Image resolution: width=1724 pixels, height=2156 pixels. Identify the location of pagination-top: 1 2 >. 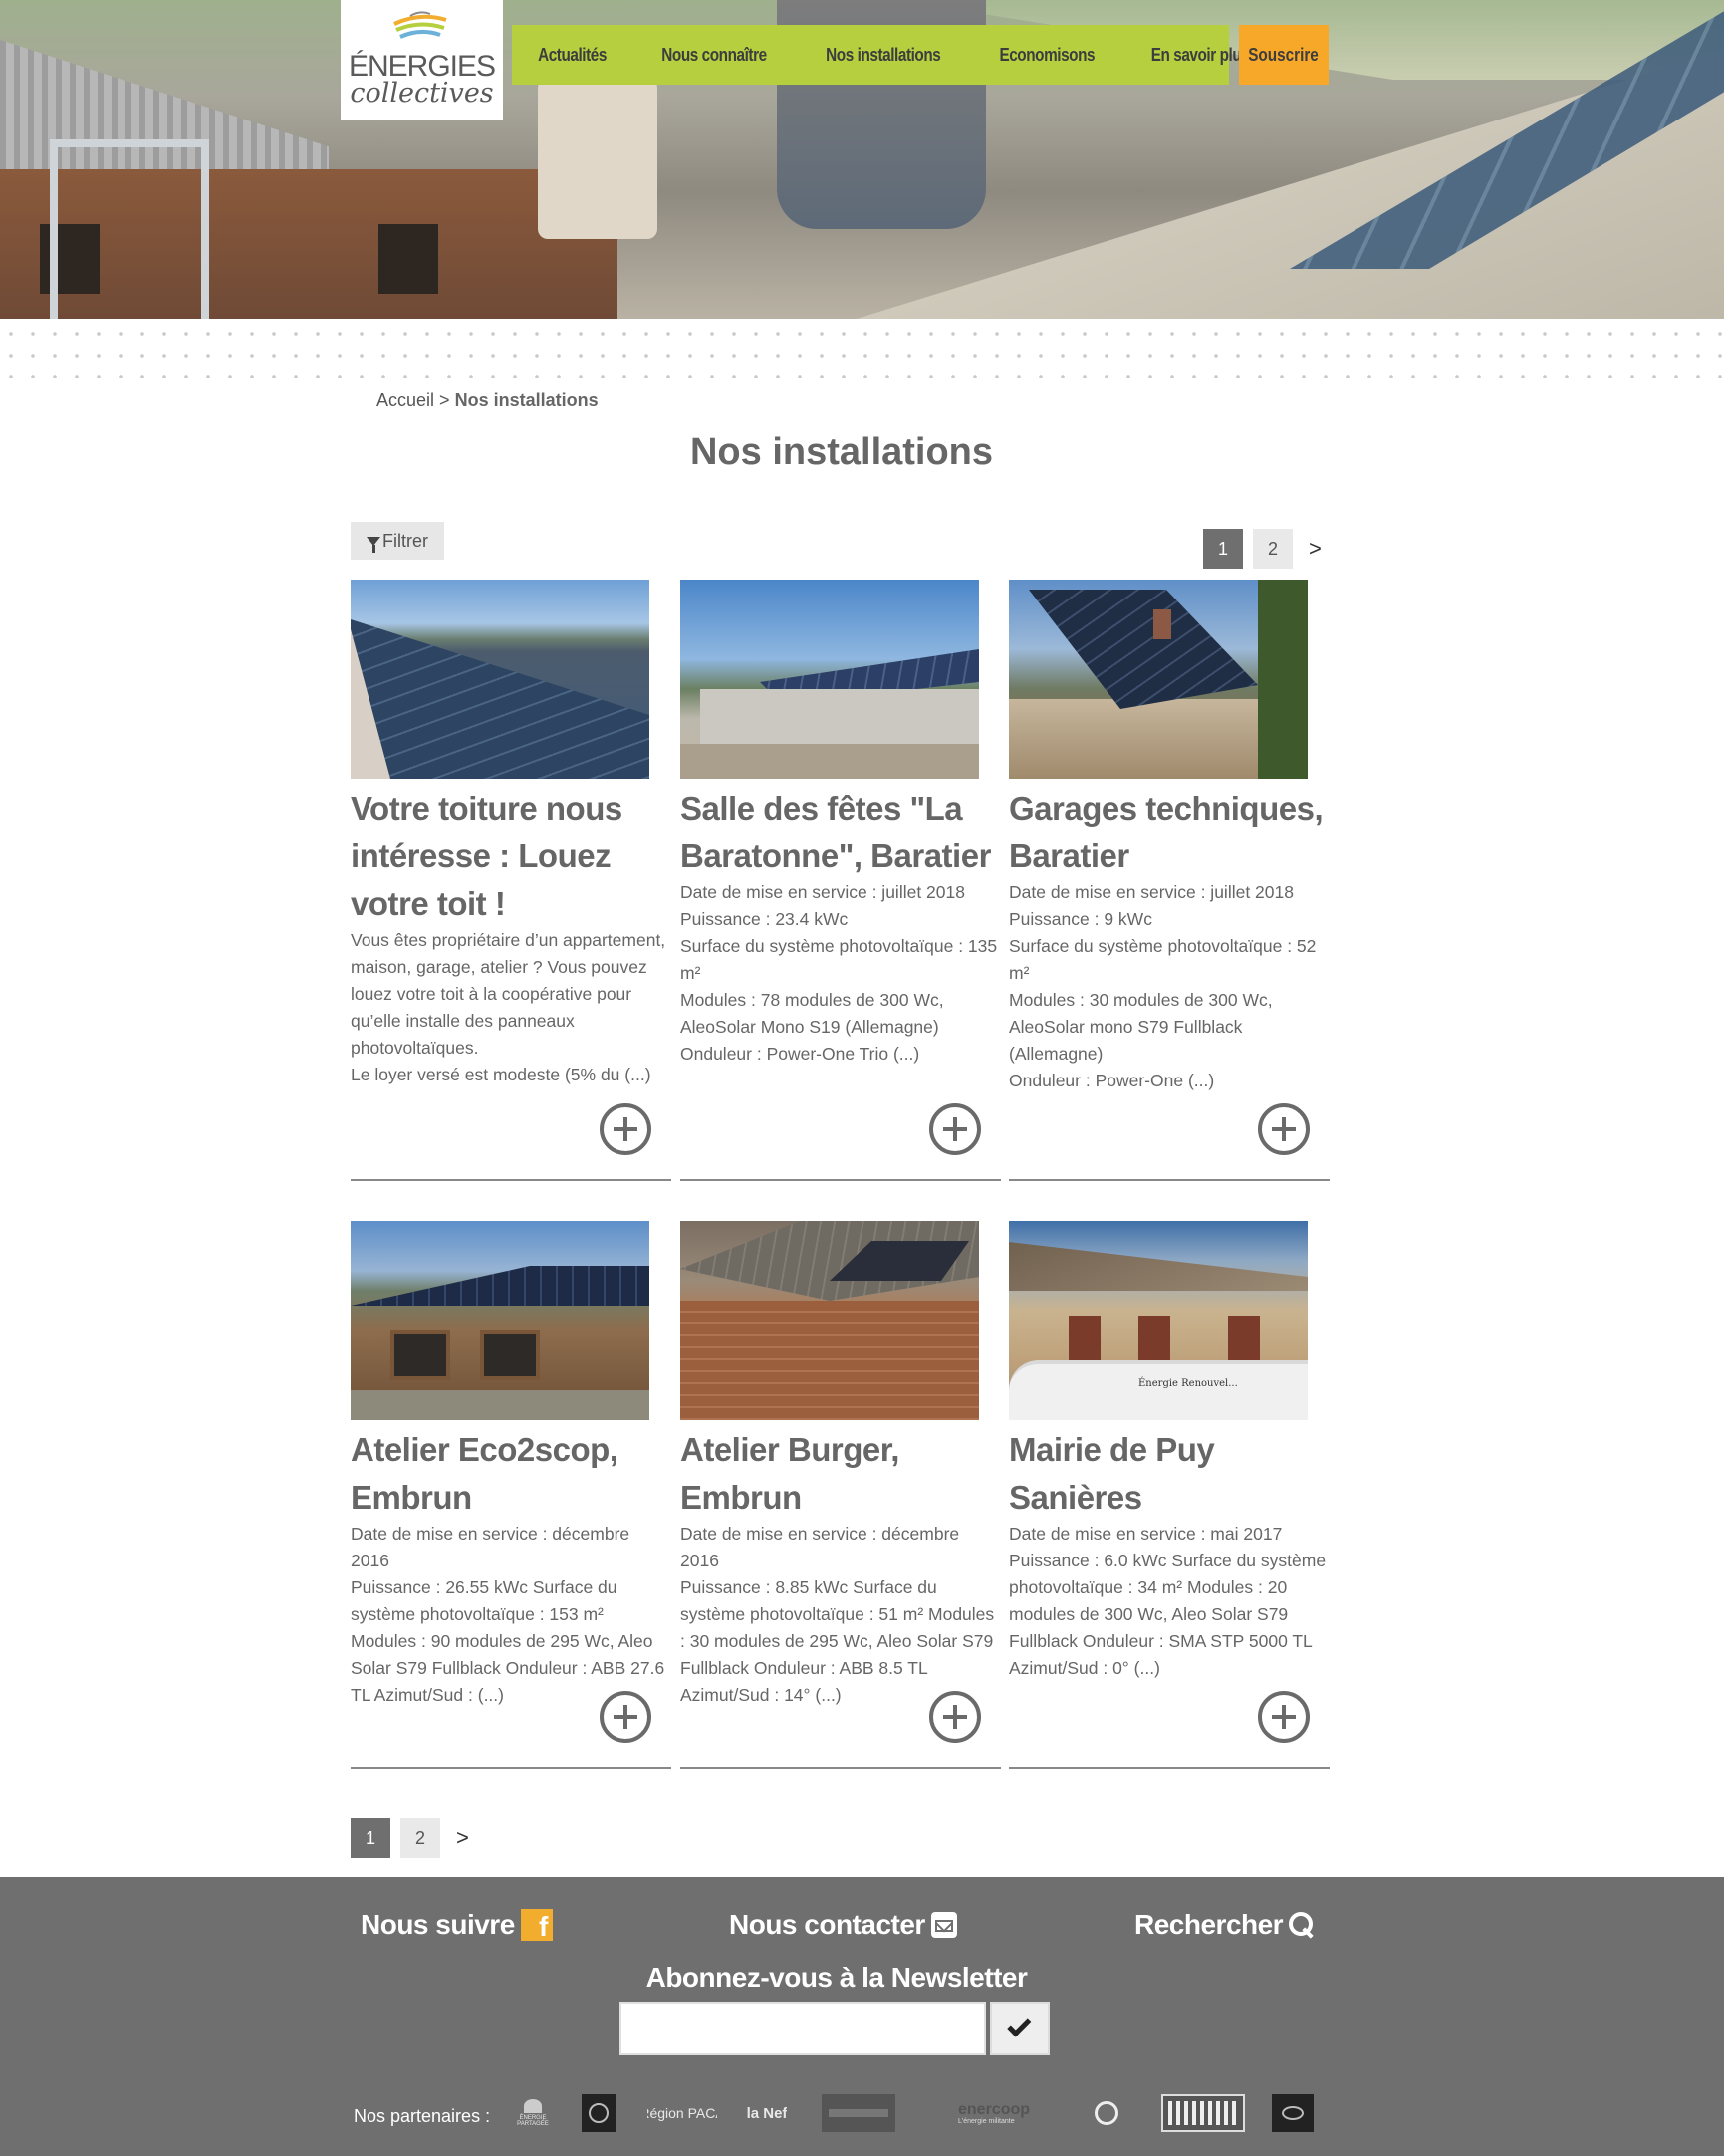
(1262, 549).